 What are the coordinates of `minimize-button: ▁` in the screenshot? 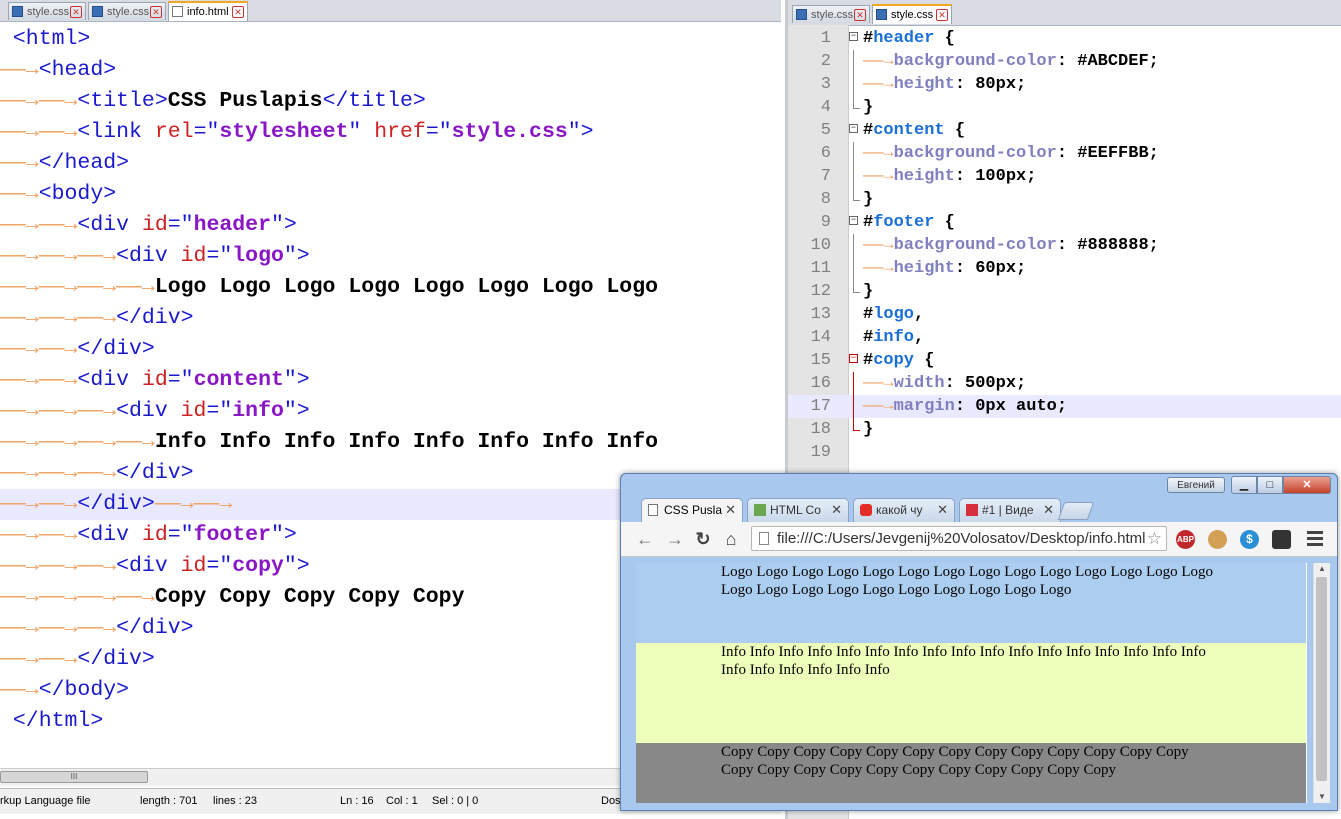 It's located at (1244, 485).